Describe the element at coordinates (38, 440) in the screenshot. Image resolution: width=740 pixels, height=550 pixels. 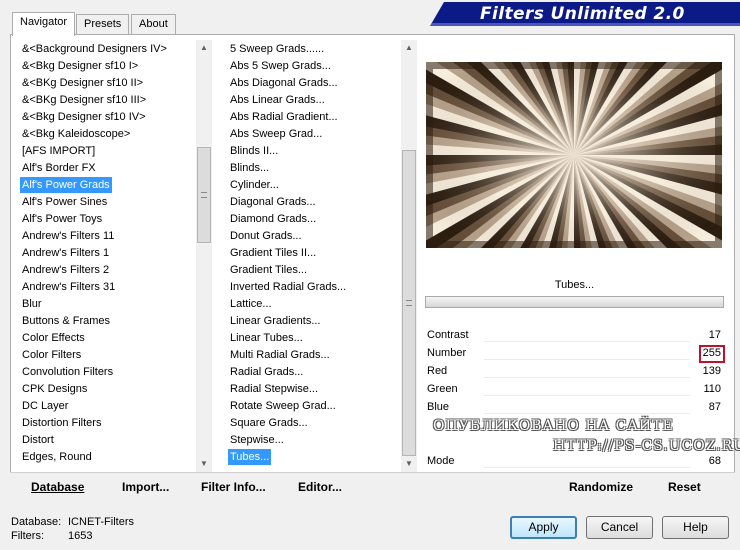
I see `category-list-item: Distort` at that location.